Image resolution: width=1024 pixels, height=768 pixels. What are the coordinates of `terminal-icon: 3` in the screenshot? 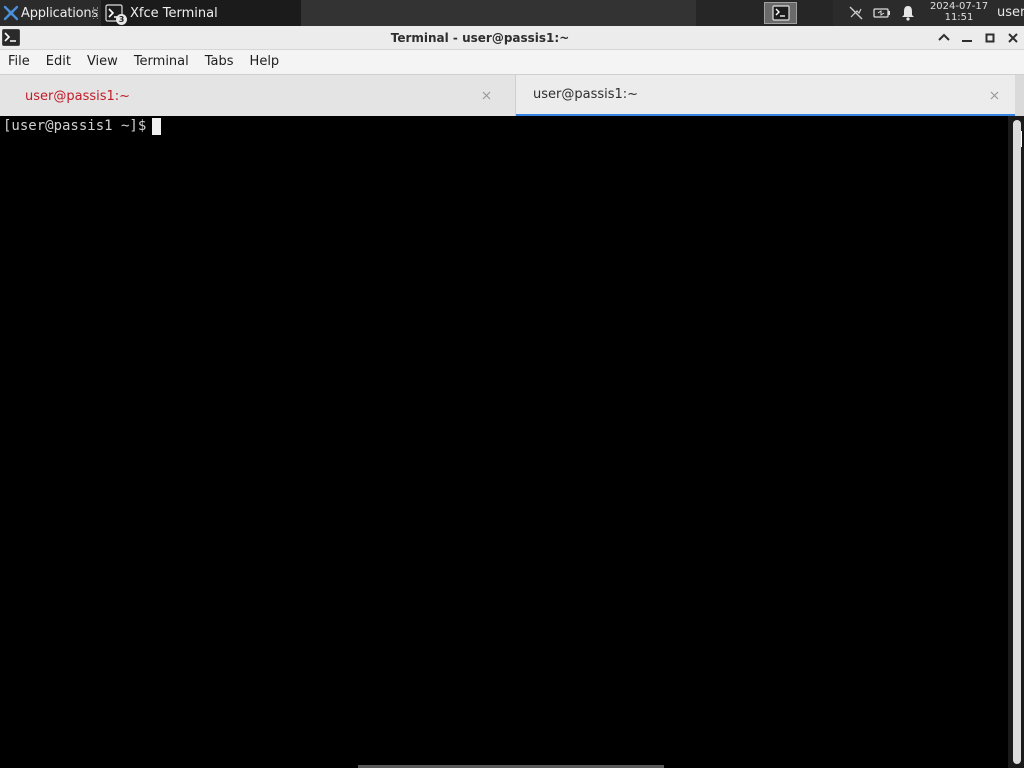 It's located at (116, 14).